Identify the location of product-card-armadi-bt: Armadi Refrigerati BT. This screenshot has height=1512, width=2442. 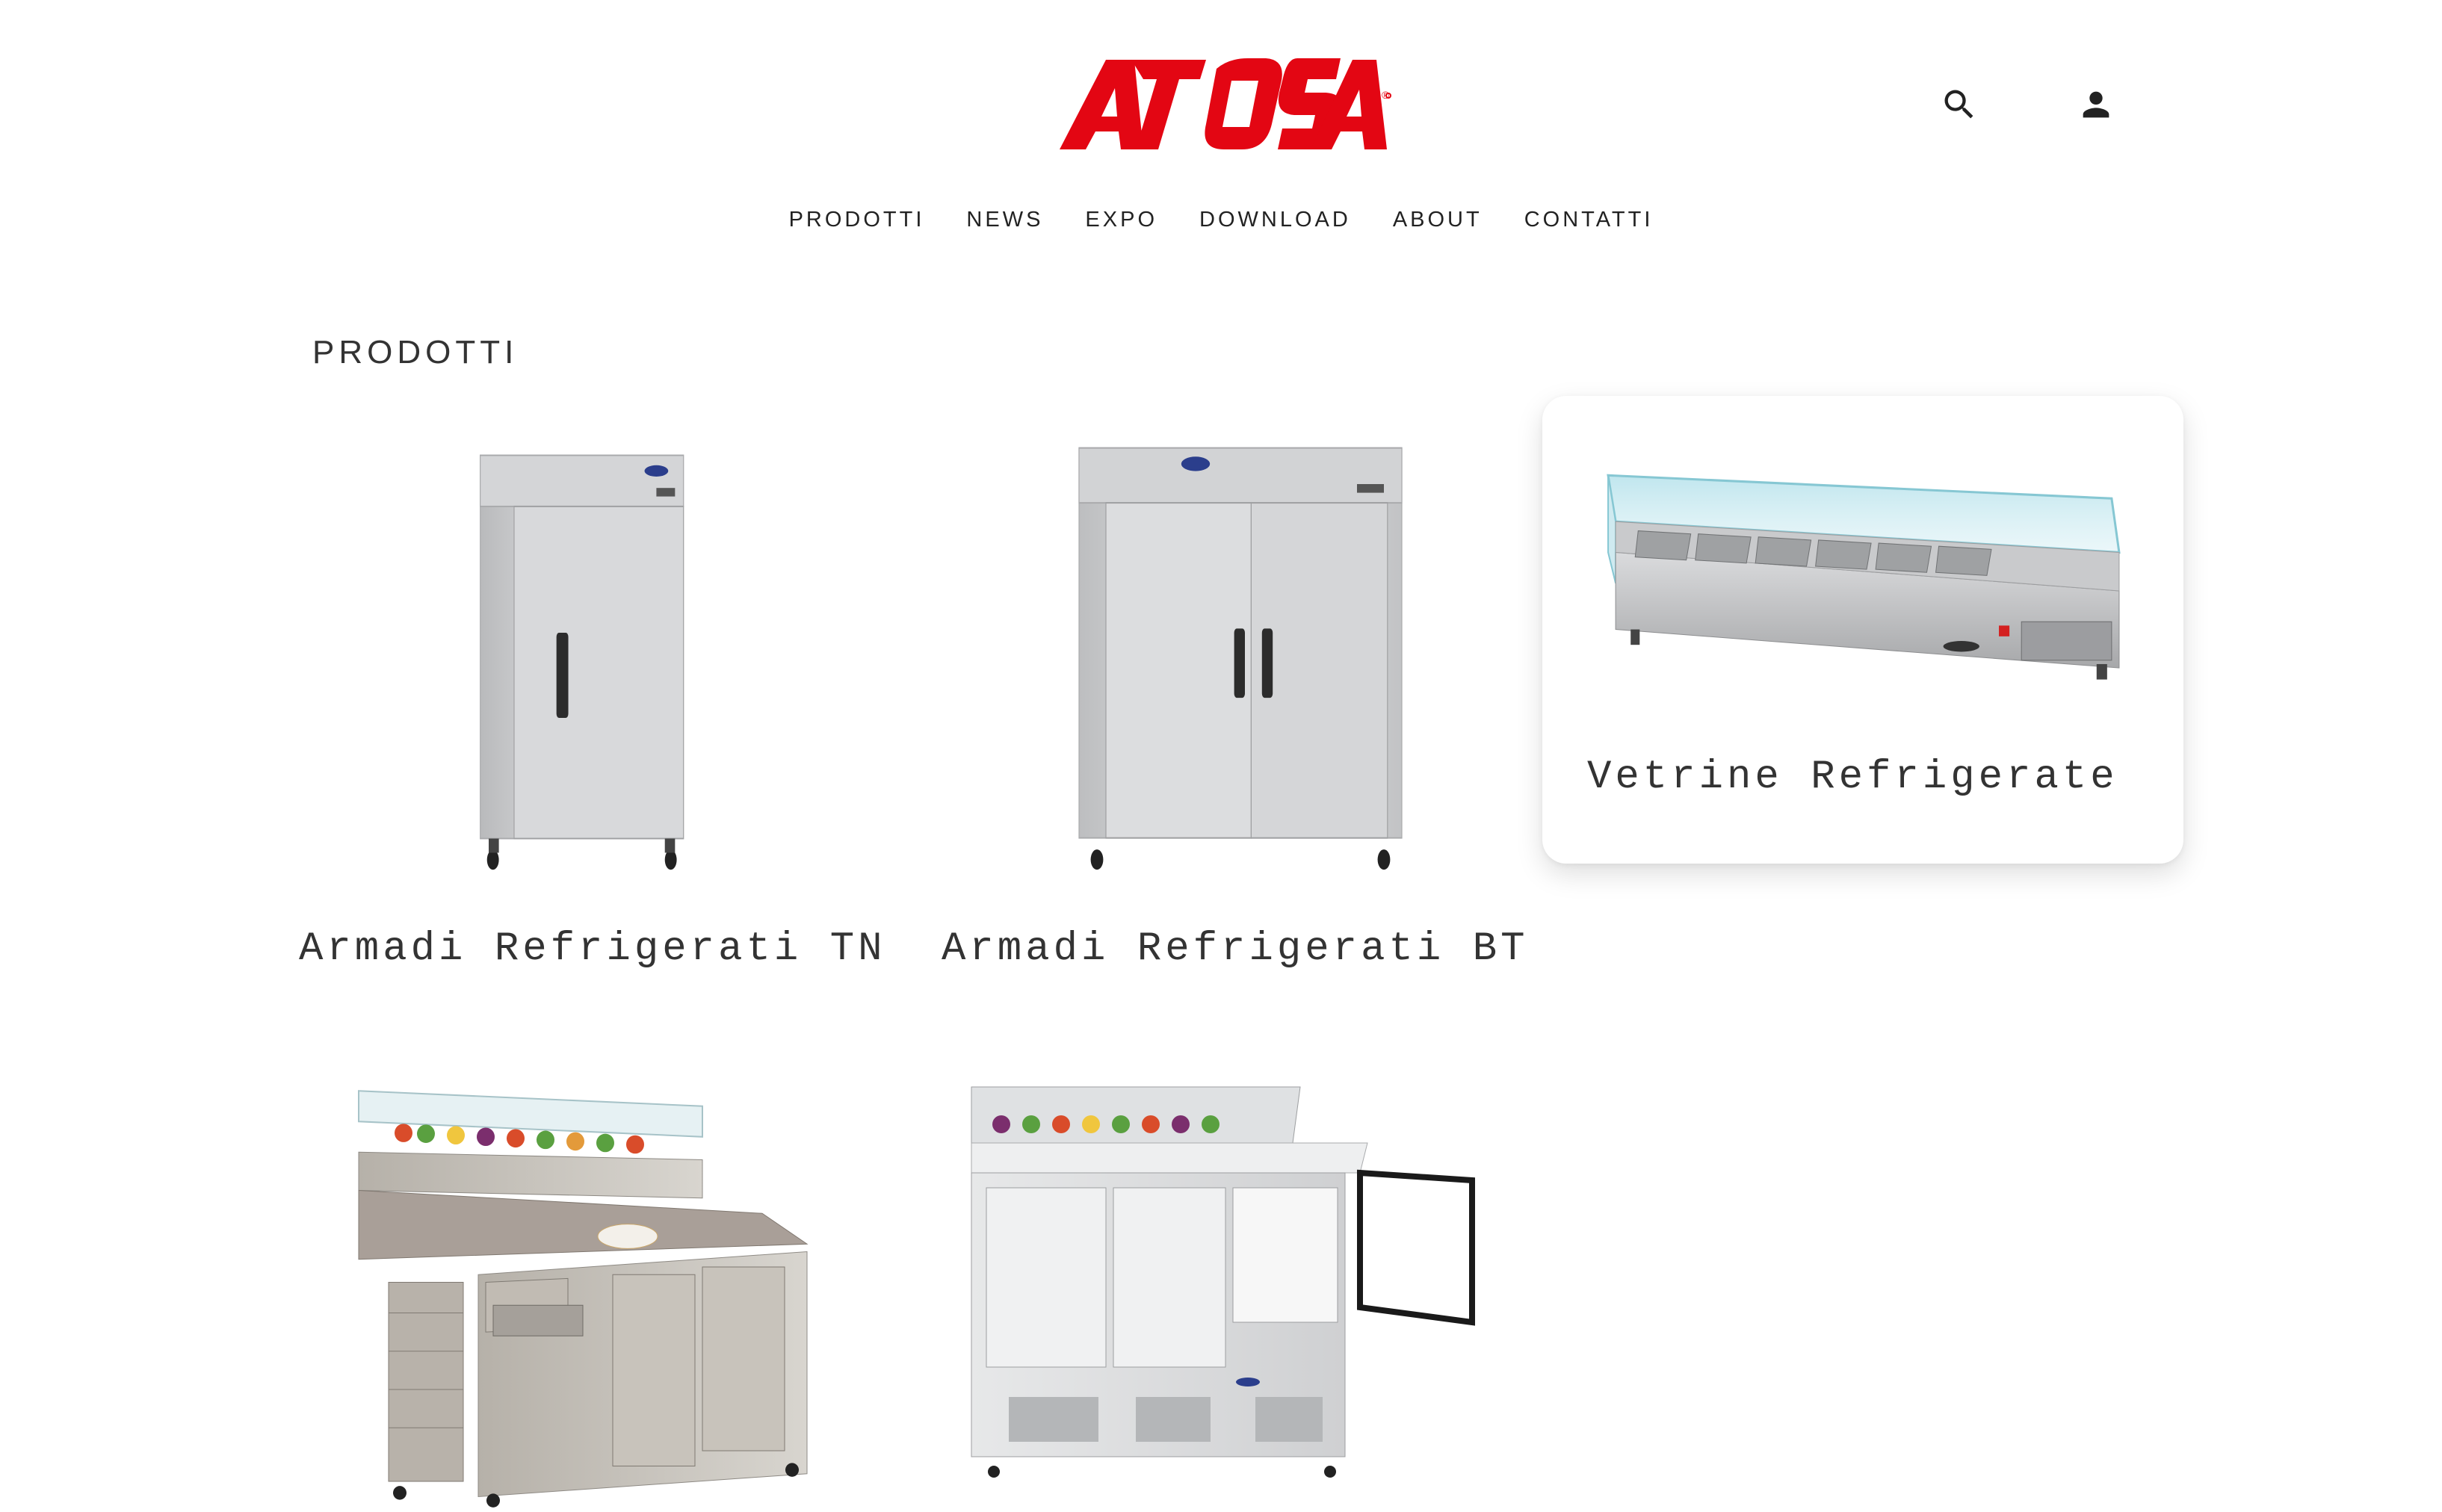
(1240, 702).